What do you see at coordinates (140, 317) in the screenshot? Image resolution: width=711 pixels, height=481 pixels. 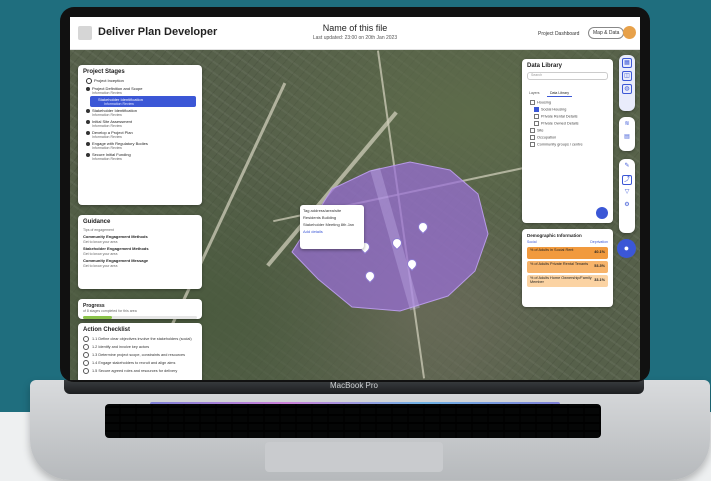 I see `progress-bar` at bounding box center [140, 317].